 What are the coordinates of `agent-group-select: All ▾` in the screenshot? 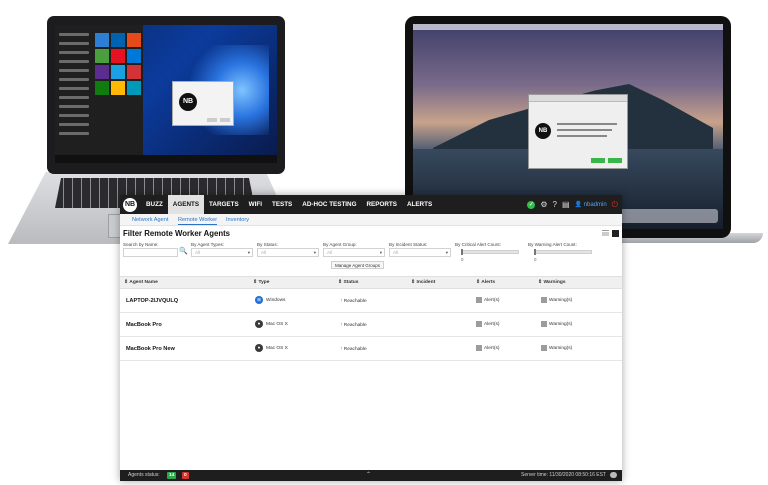 It's located at (354, 252).